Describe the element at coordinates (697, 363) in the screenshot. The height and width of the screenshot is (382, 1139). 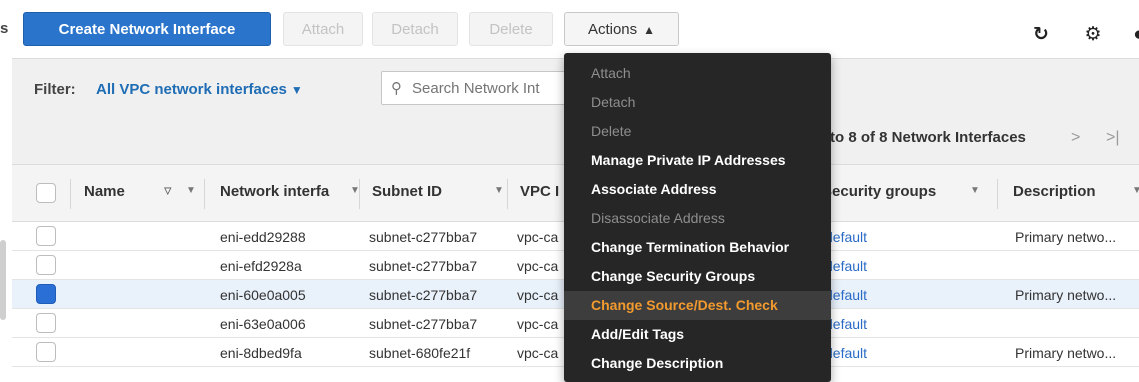
I see `menu-item-change-description: Change Description` at that location.